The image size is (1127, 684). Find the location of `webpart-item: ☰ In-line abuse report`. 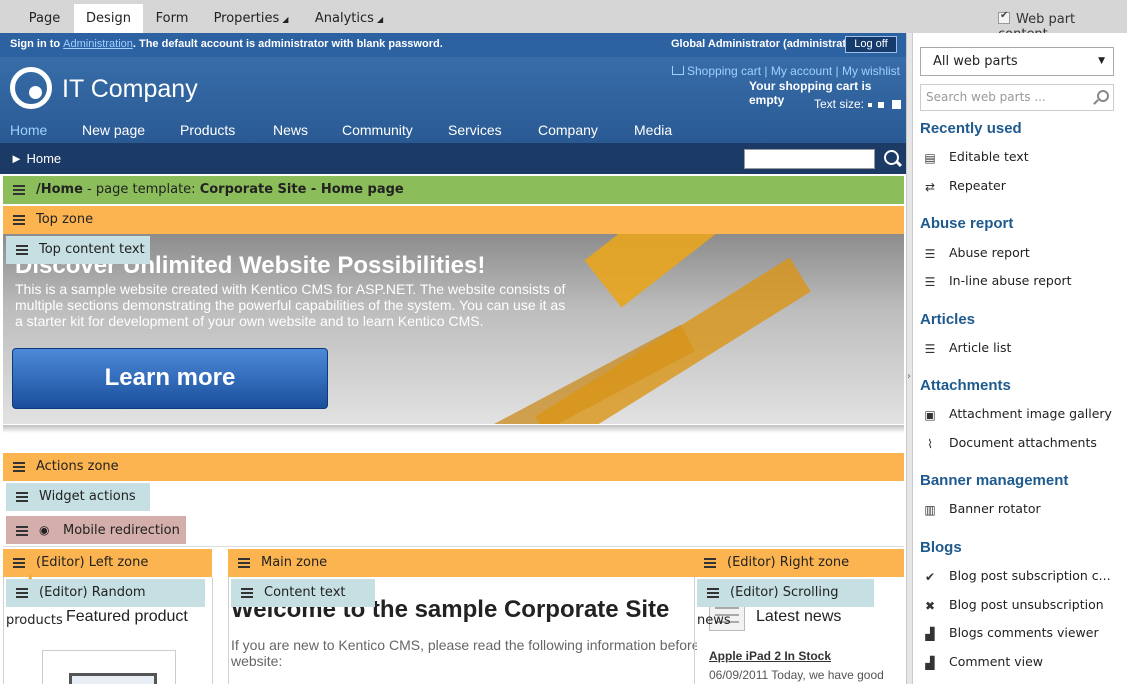

webpart-item: ☰ In-line abuse report is located at coordinates (997, 281).